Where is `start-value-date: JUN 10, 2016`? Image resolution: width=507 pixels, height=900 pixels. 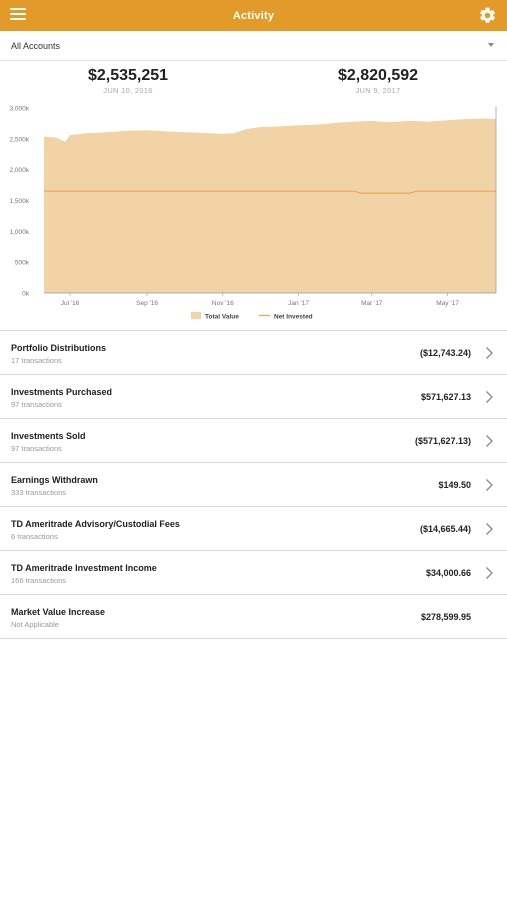
start-value-date: JUN 10, 2016 is located at coordinates (128, 90).